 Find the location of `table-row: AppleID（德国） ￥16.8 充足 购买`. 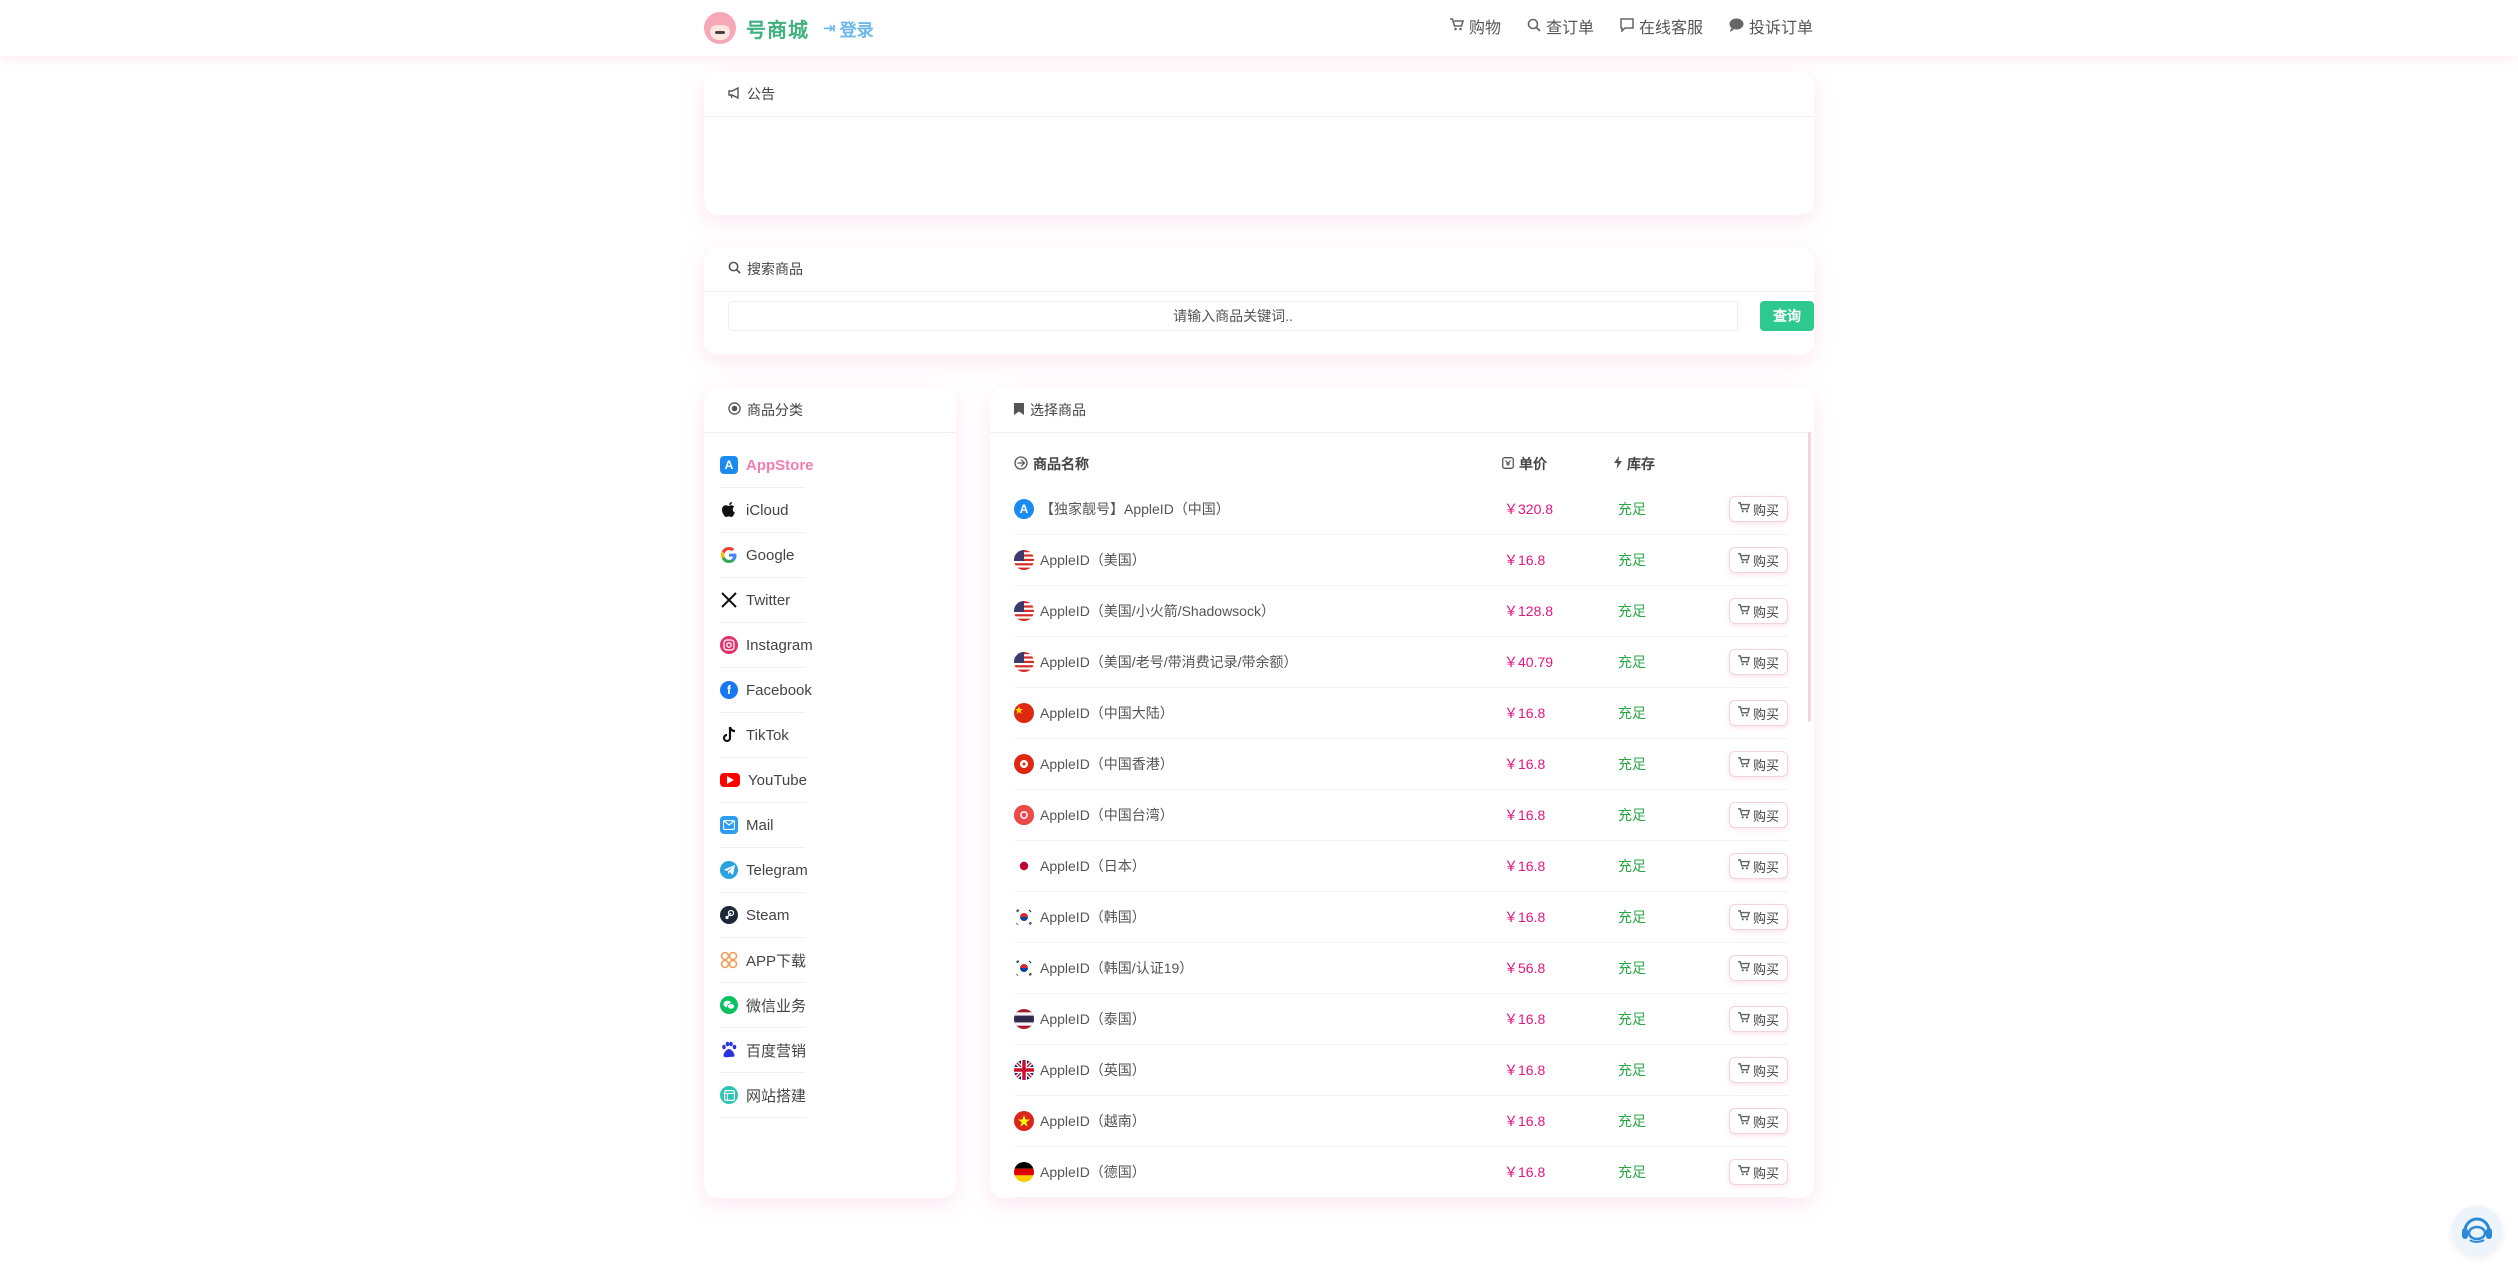

table-row: AppleID（德国） ￥16.8 充足 购买 is located at coordinates (1401, 1172).